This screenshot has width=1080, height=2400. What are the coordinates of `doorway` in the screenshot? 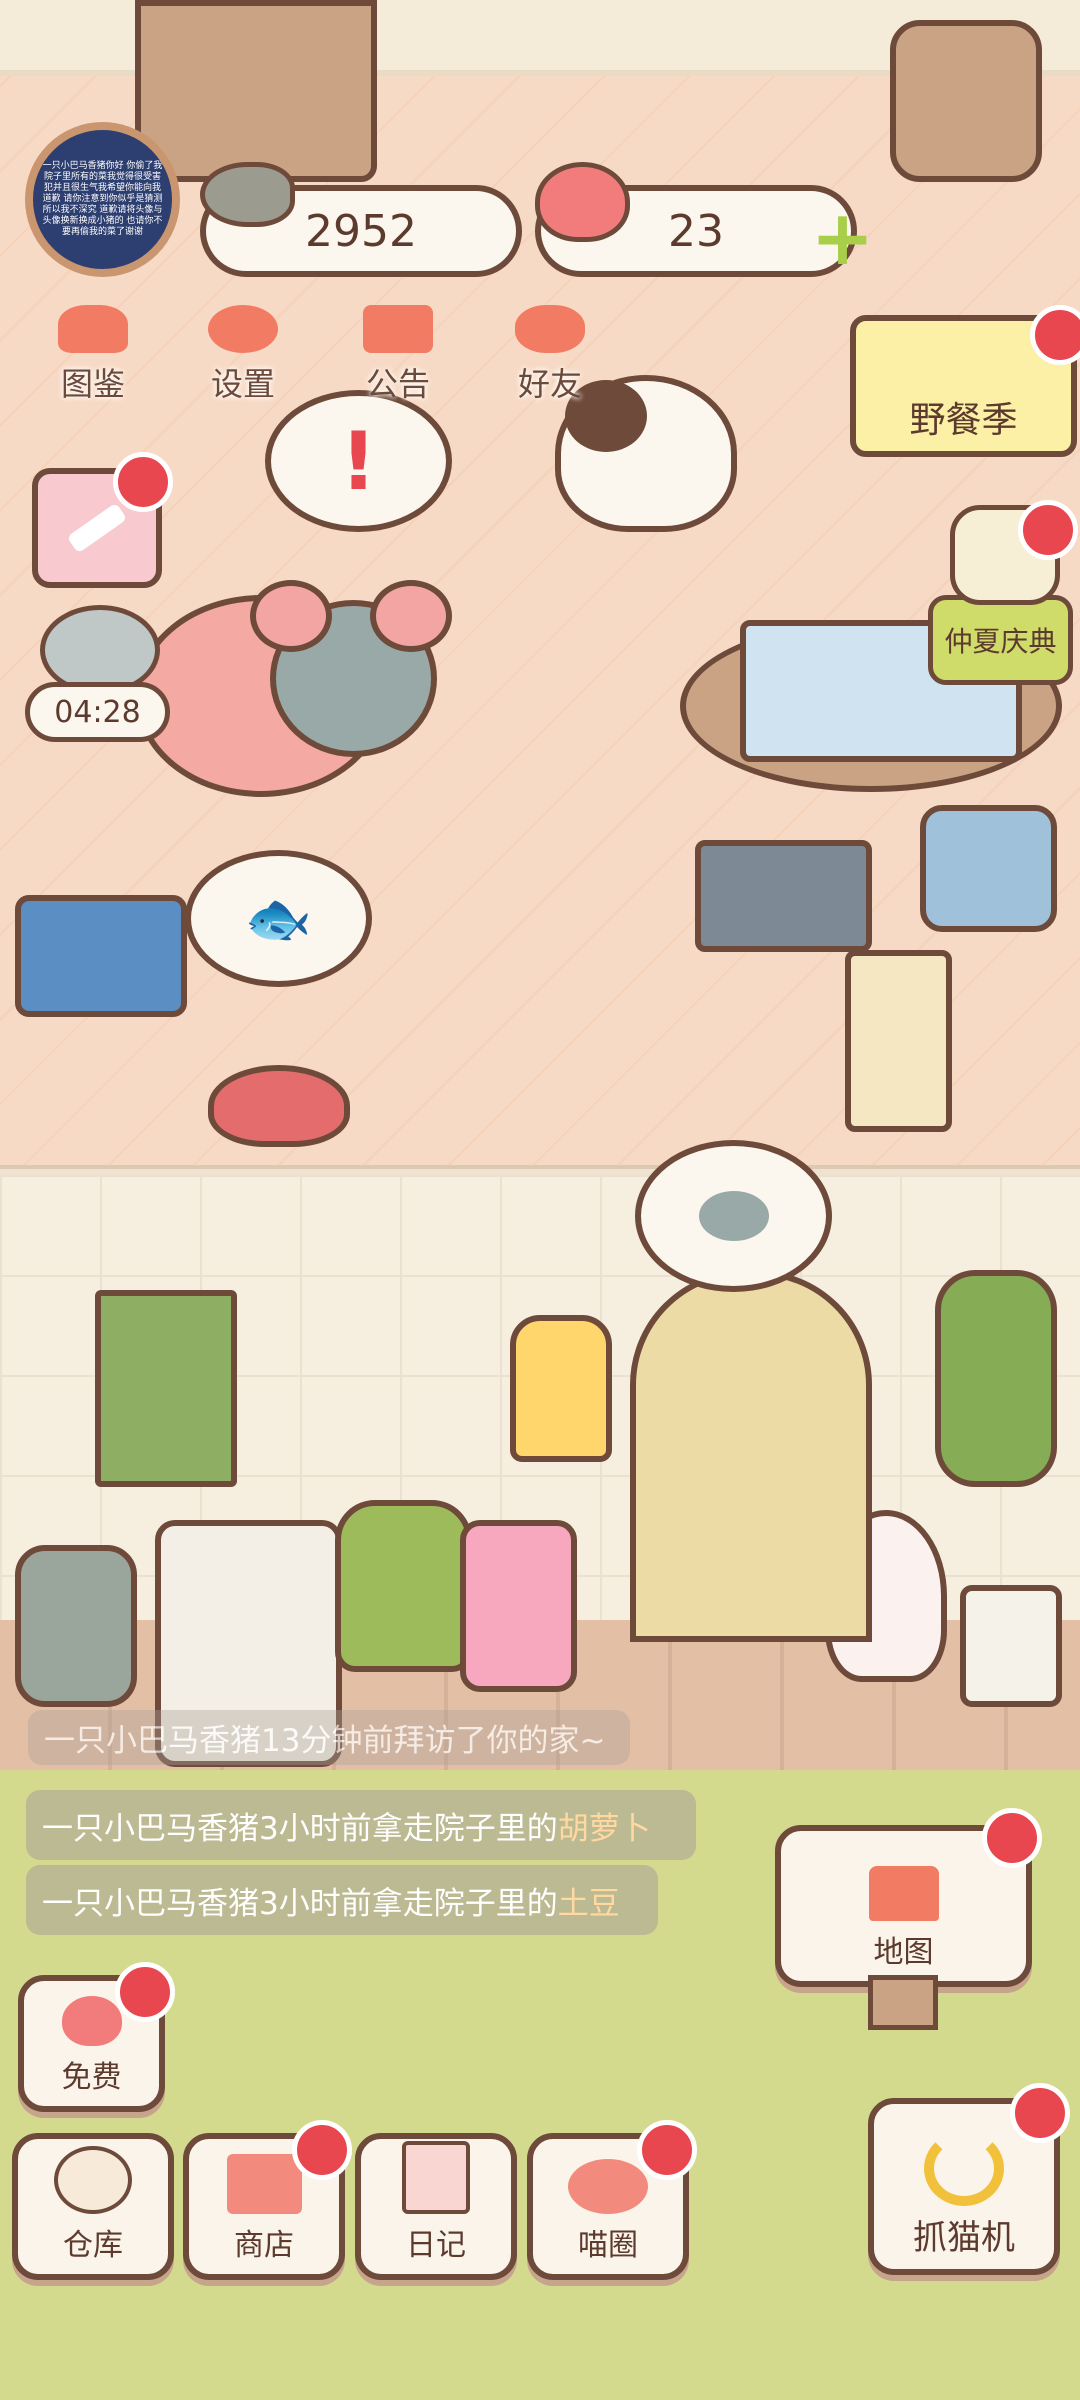 It's located at (751, 1456).